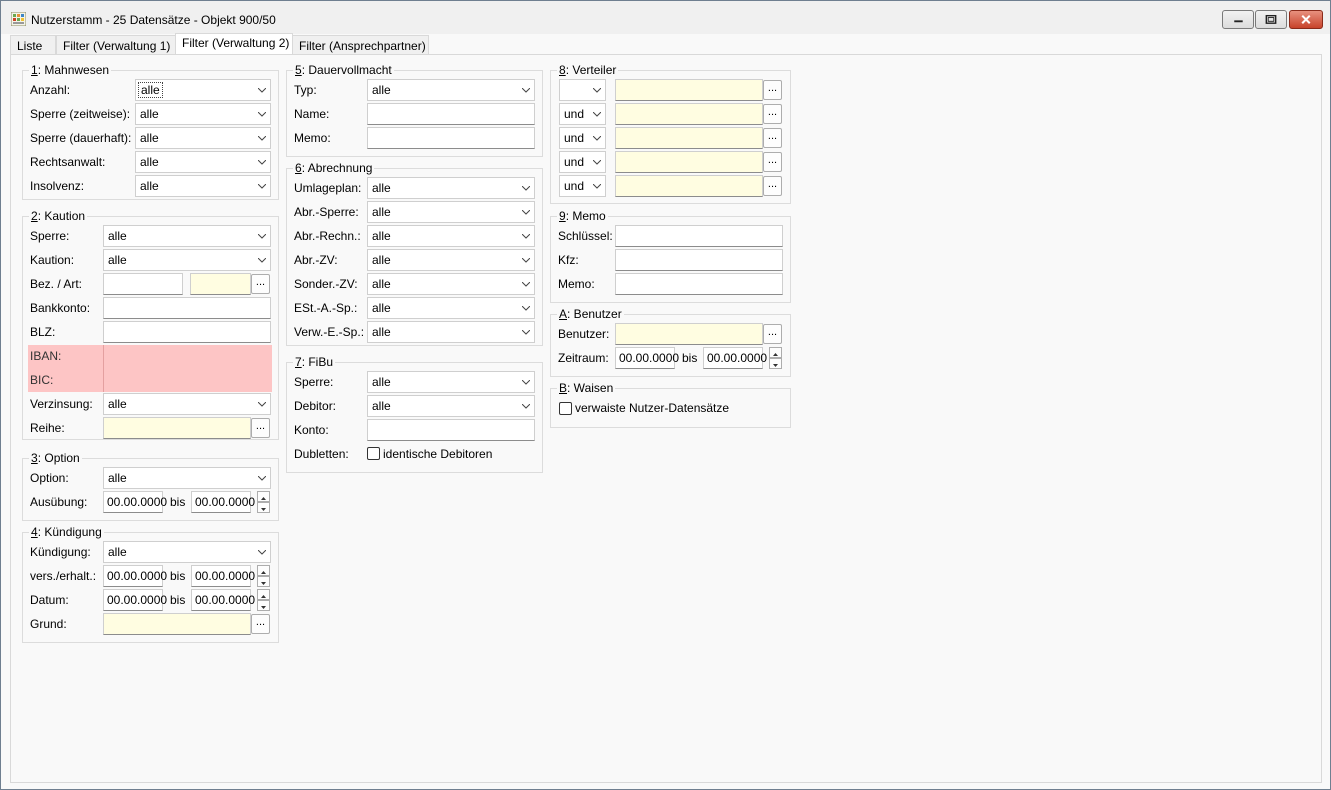 This screenshot has width=1331, height=790. What do you see at coordinates (670, 405) in the screenshot?
I see `group-waisen: B: Waisen verwaiste Nutzer-Datensätze` at bounding box center [670, 405].